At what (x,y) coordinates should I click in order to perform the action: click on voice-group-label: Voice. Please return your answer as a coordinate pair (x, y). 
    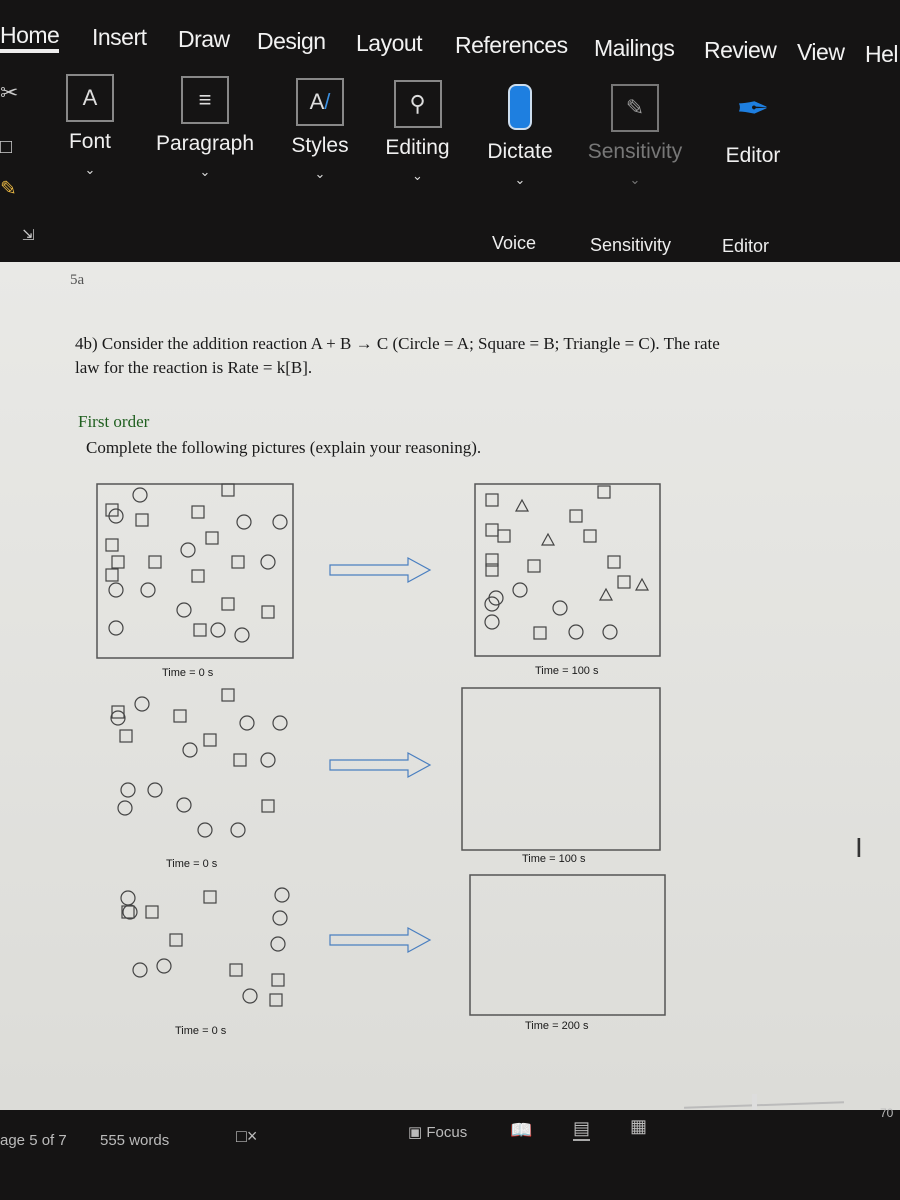
    Looking at the image, I should click on (514, 243).